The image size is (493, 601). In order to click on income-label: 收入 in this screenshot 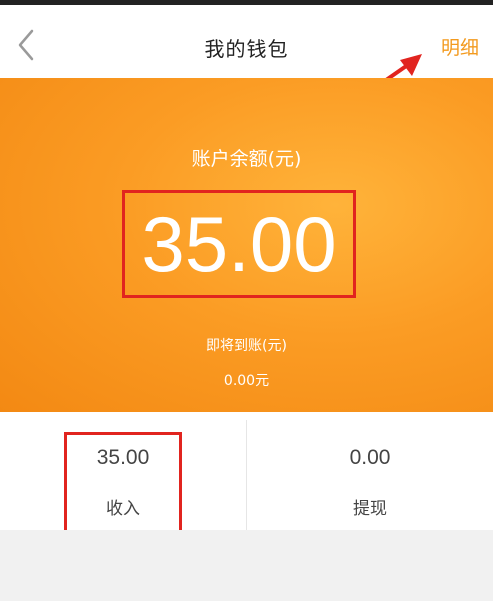, I will do `click(123, 509)`.